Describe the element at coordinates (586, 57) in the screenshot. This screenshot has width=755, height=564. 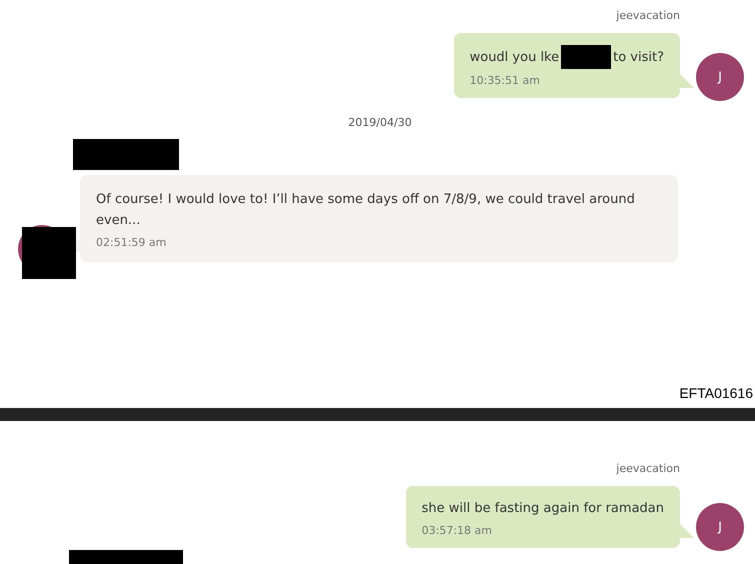
I see `redaction-mark` at that location.